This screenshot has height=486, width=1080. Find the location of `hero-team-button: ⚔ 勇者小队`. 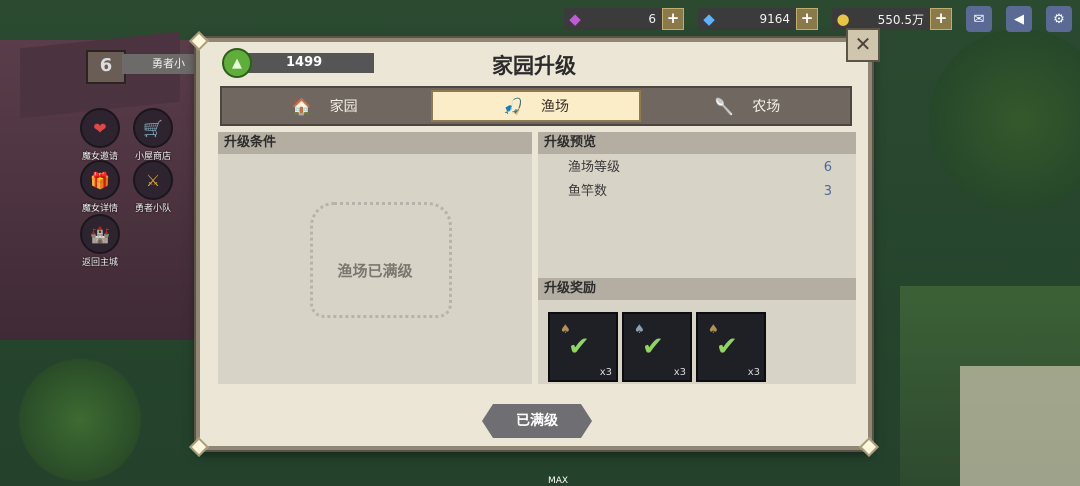

hero-team-button: ⚔ 勇者小队 is located at coordinates (153, 187).